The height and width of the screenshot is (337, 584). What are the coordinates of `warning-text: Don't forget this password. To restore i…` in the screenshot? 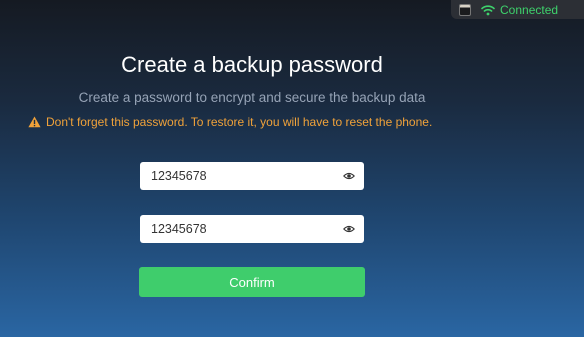 It's located at (239, 122).